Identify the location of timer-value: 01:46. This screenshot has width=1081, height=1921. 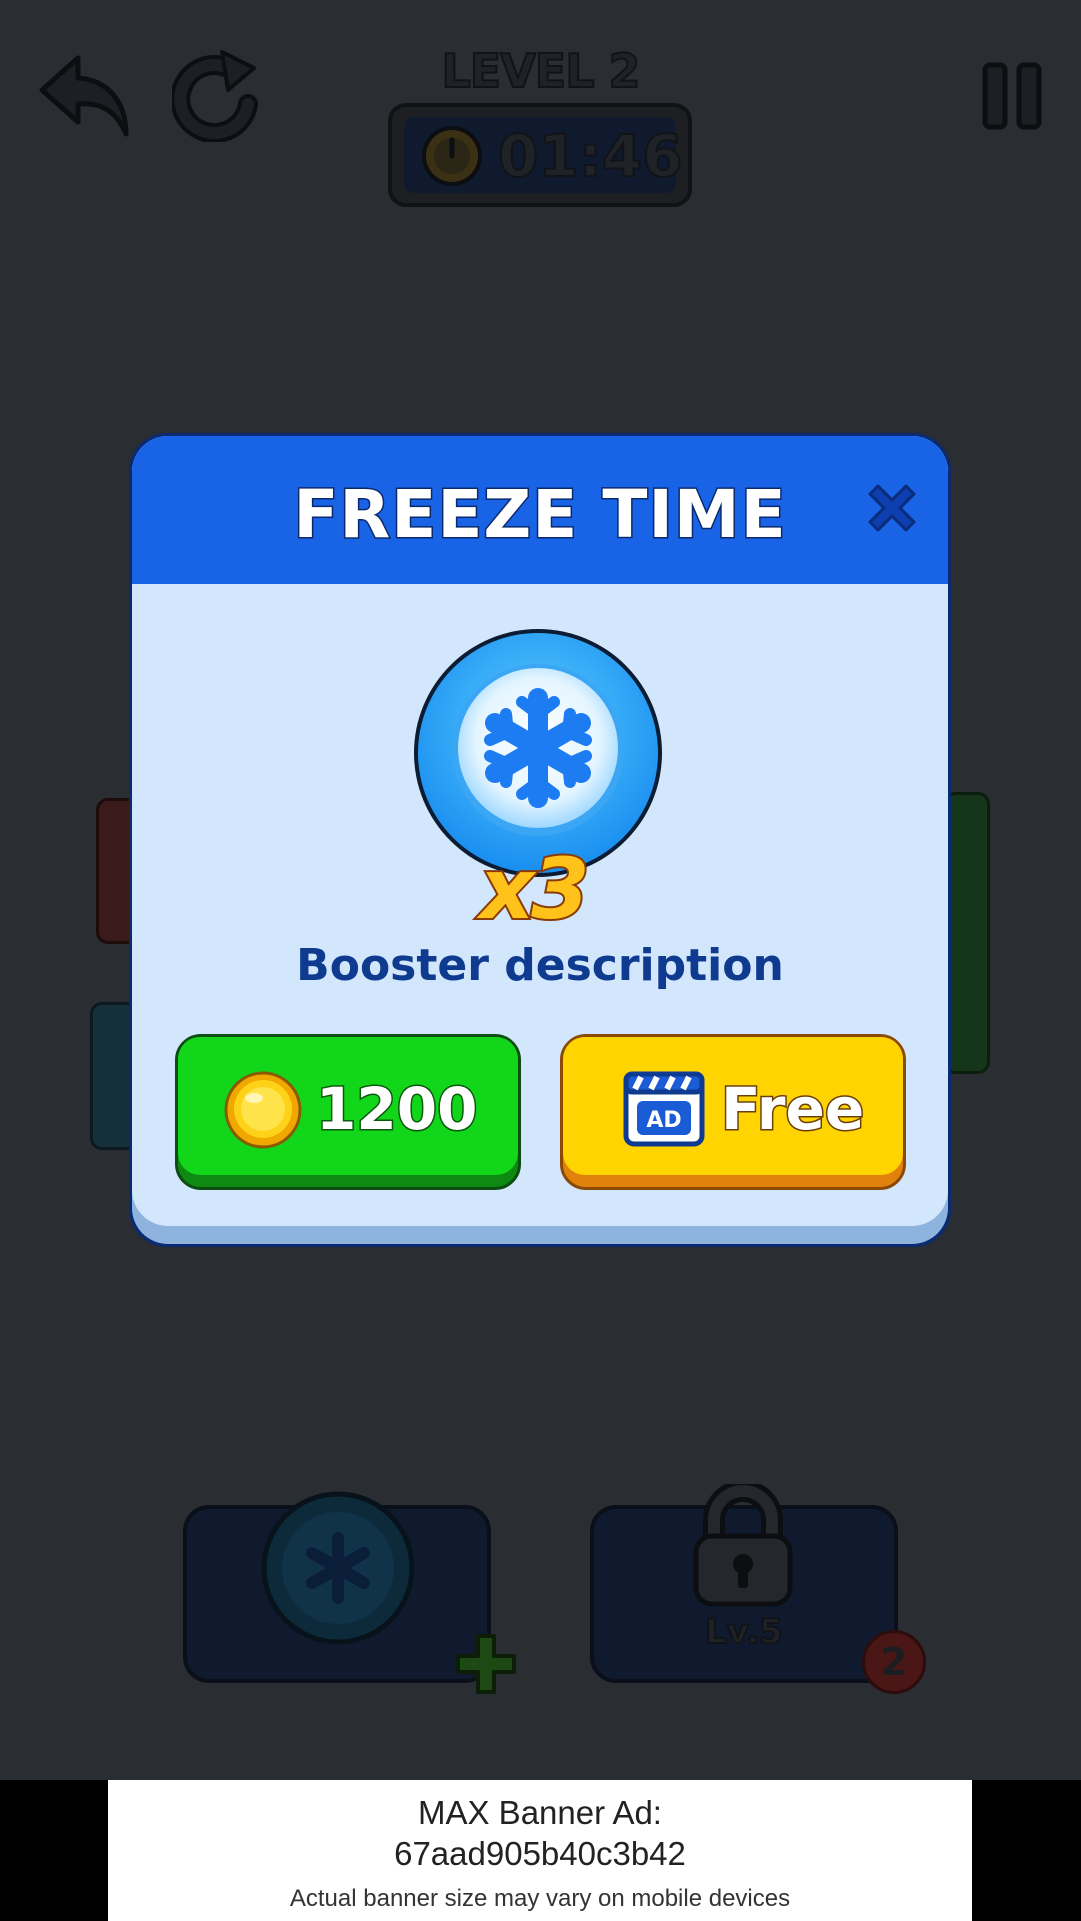
(590, 156).